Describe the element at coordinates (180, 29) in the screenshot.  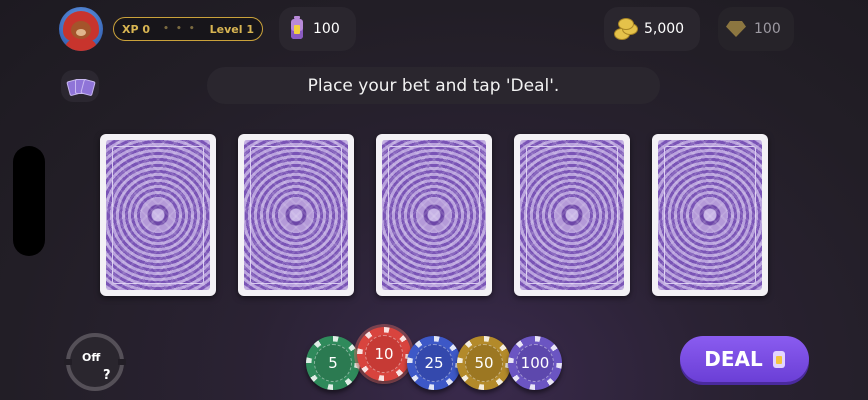
I see `xp-progress-dots: • • •` at that location.